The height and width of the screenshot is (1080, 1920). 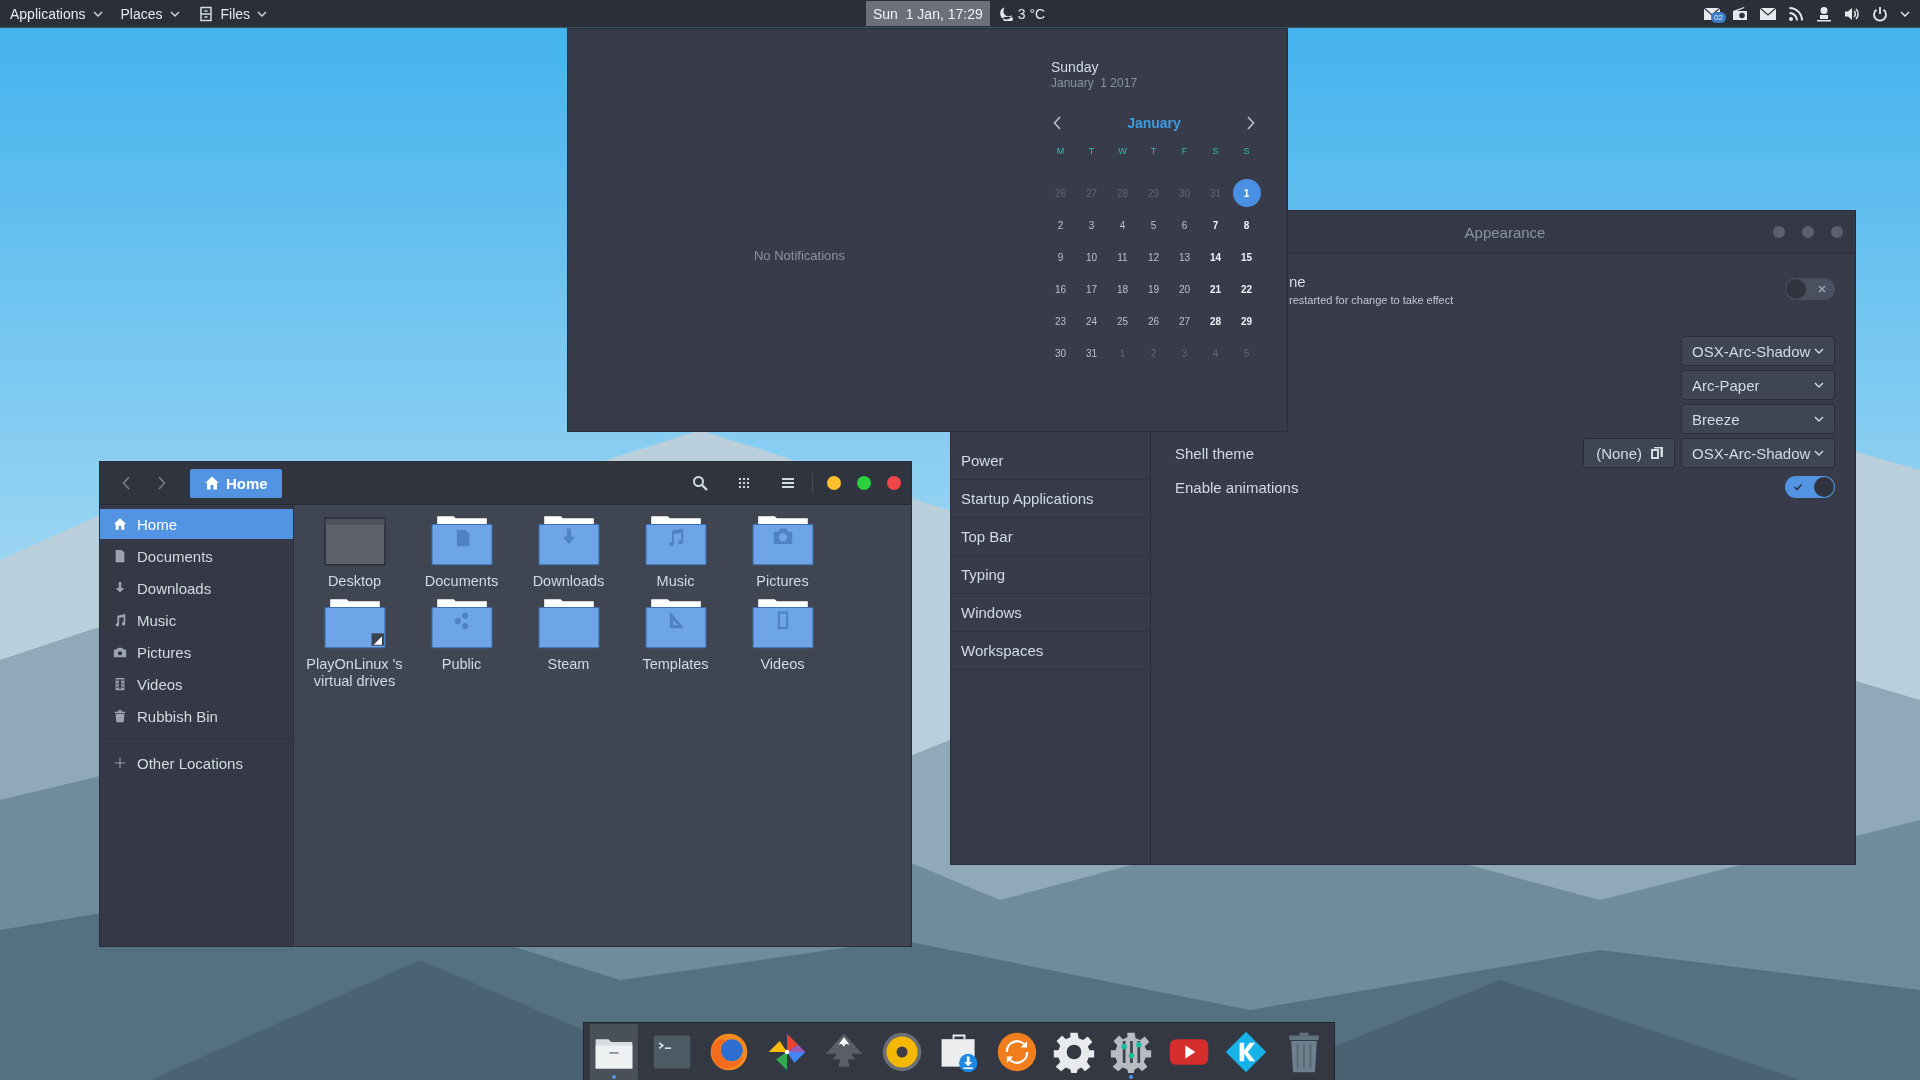 I want to click on user-icon, so click(x=1824, y=13).